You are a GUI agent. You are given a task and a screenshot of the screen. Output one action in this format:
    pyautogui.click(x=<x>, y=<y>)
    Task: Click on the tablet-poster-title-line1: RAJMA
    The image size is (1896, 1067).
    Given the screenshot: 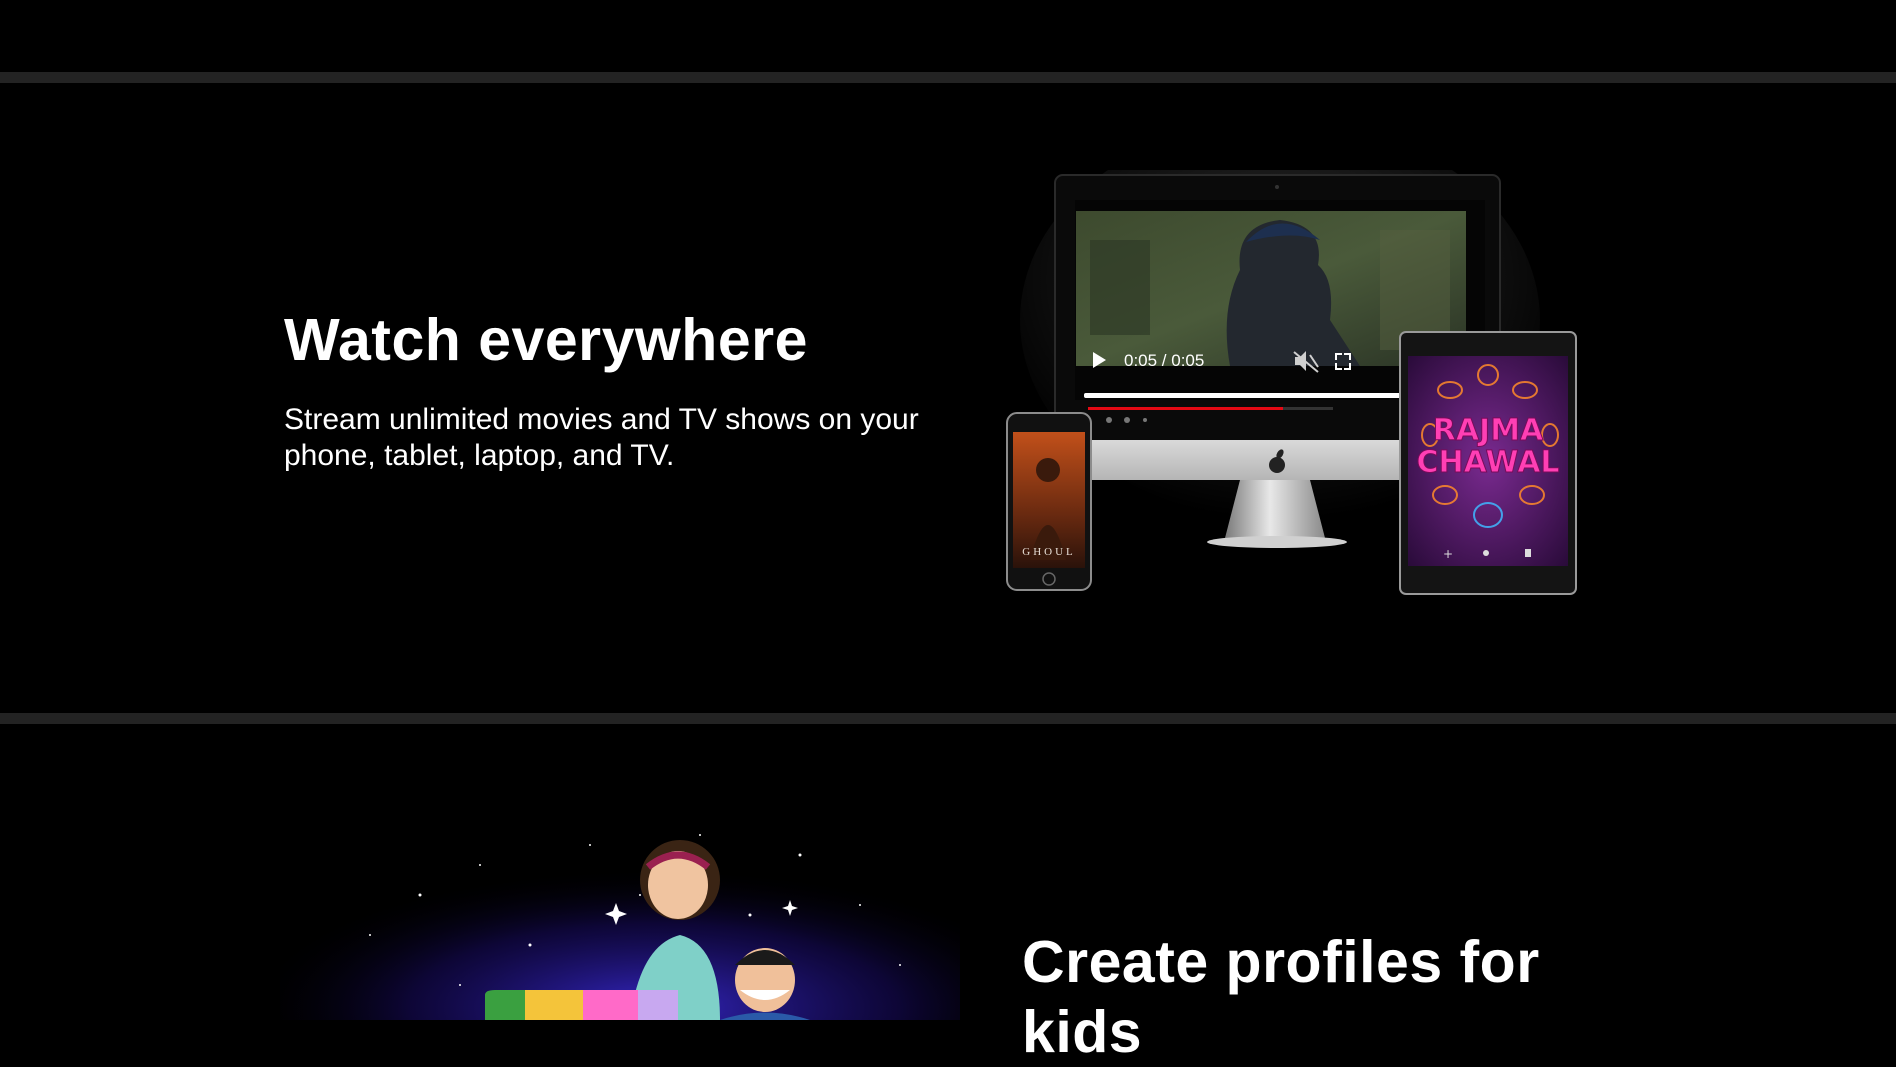 What is the action you would take?
    pyautogui.click(x=1488, y=430)
    